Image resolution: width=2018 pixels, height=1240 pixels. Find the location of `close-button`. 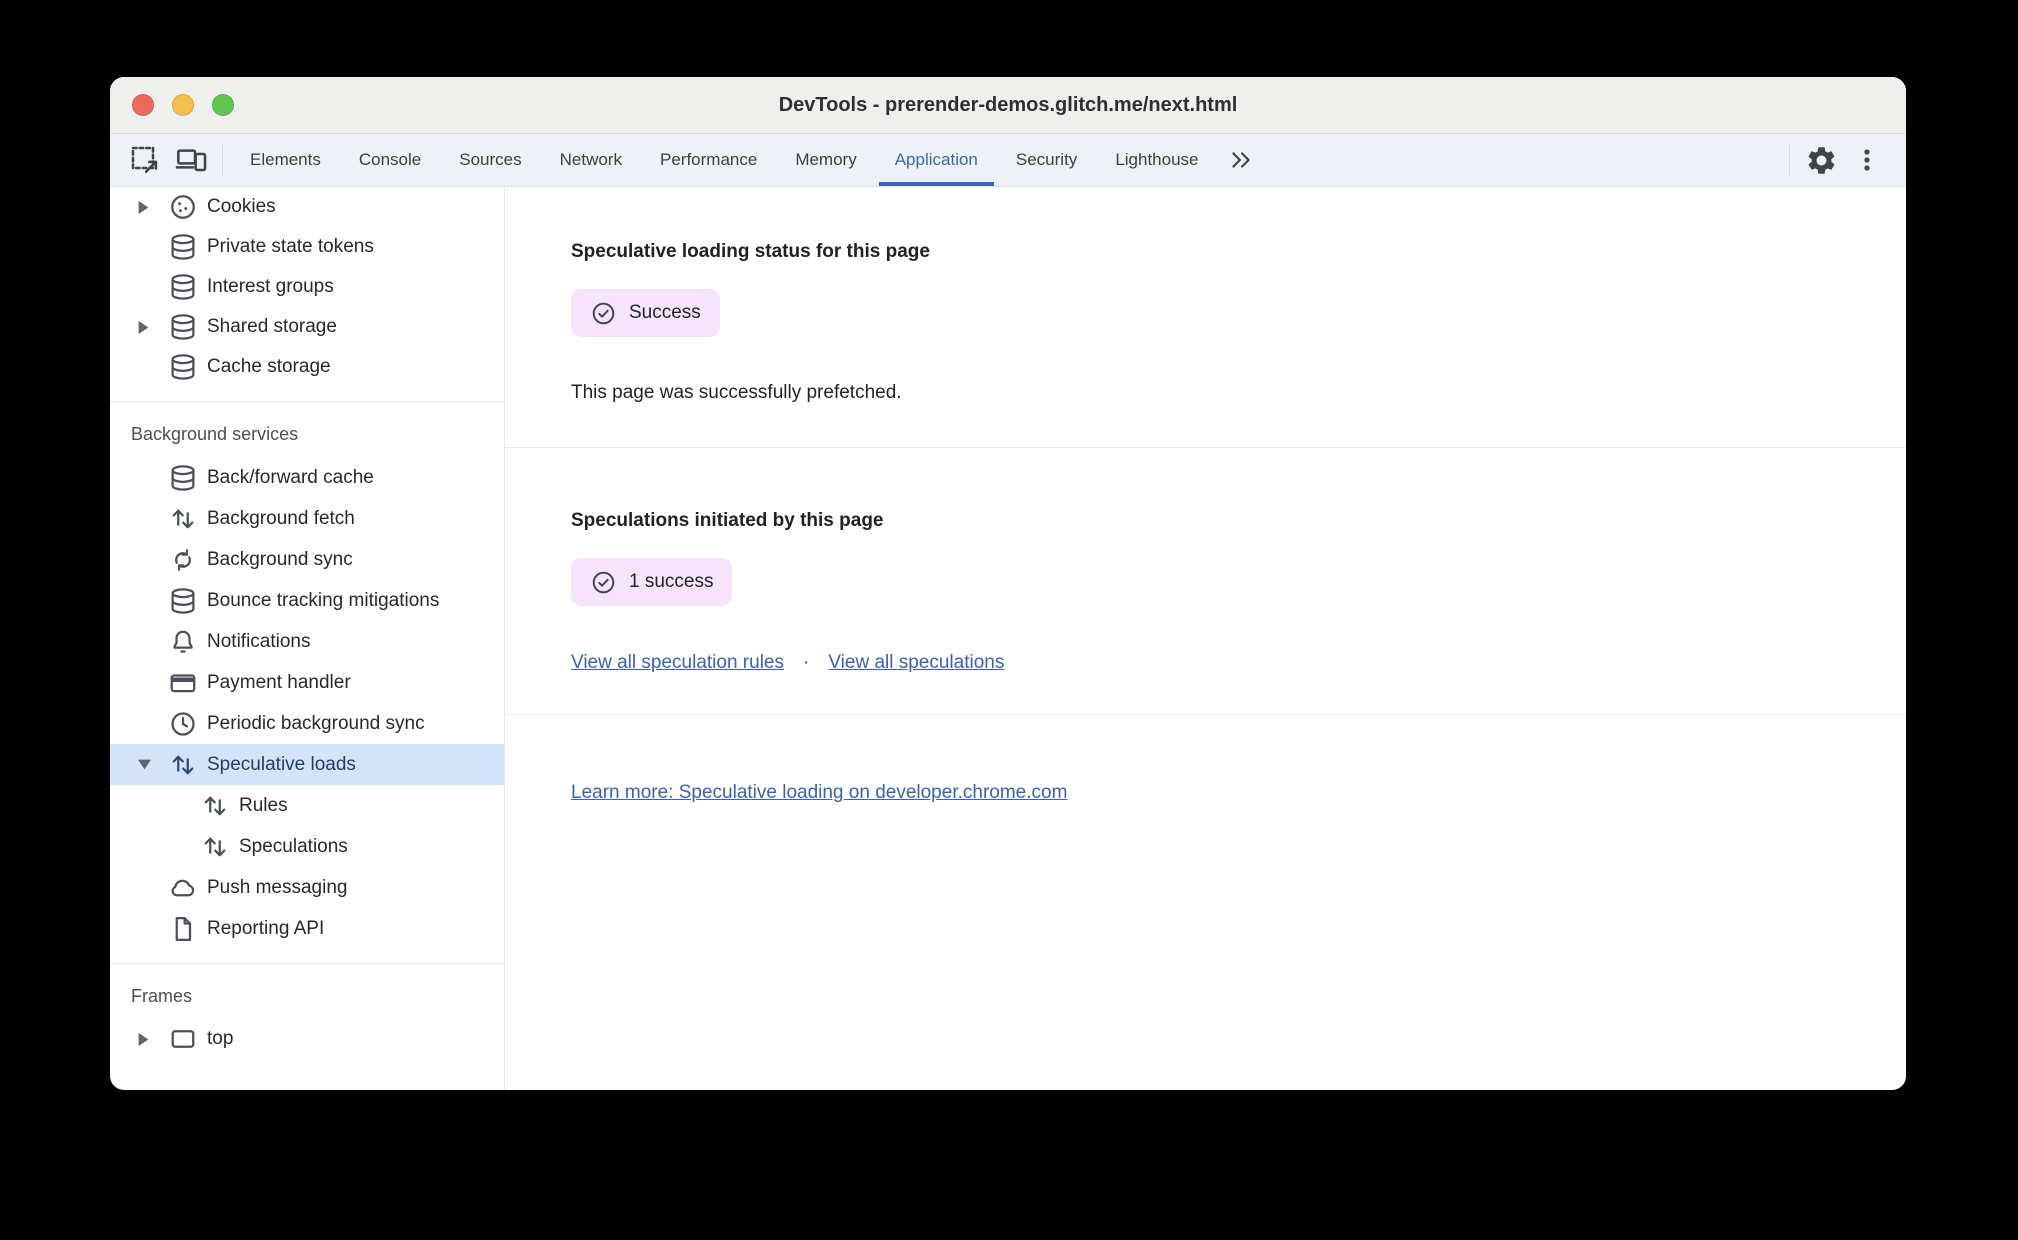

close-button is located at coordinates (143, 105).